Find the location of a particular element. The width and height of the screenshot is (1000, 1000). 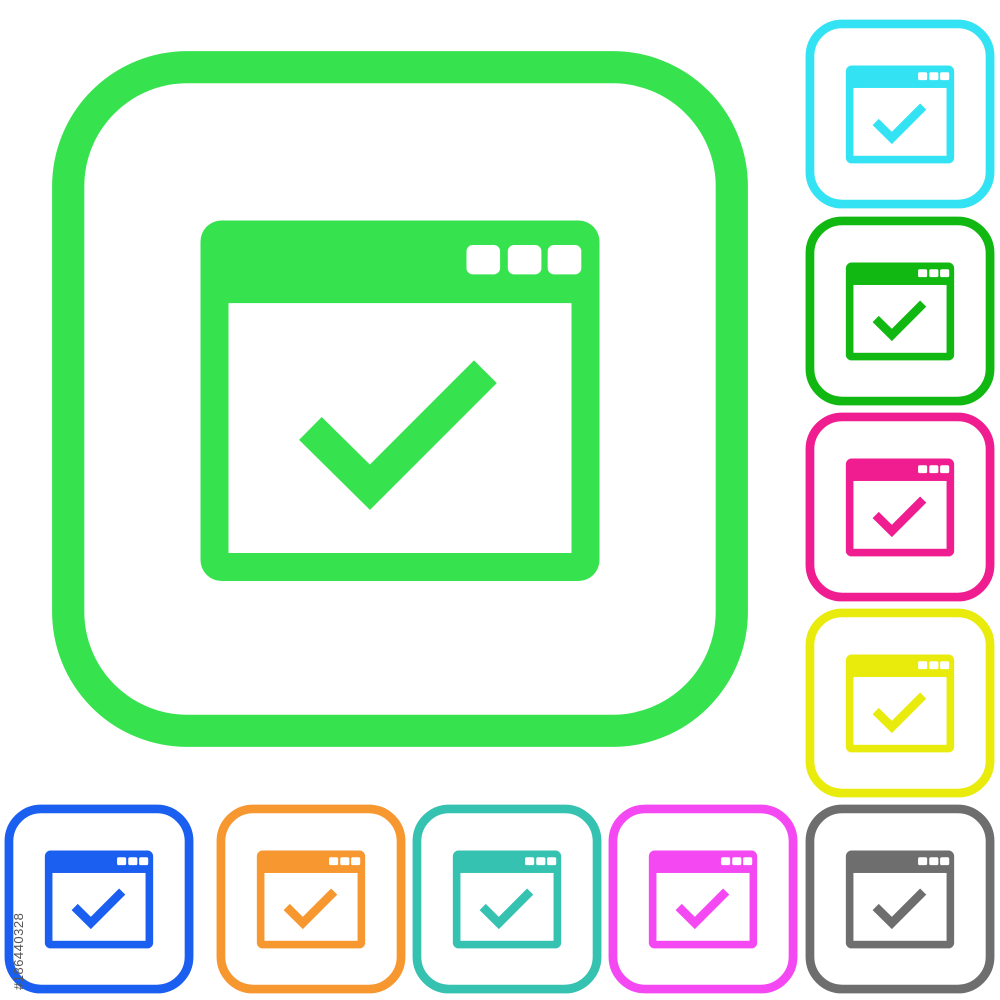

icon-tile-teal is located at coordinates (507, 899).